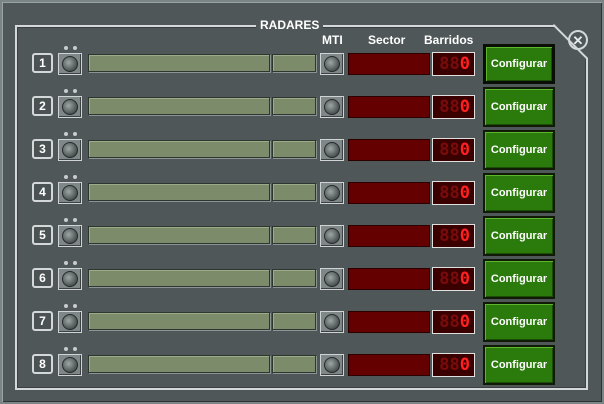  Describe the element at coordinates (303, 66) in the screenshot. I see `radar-row: 1 88 0 Configurar` at that location.